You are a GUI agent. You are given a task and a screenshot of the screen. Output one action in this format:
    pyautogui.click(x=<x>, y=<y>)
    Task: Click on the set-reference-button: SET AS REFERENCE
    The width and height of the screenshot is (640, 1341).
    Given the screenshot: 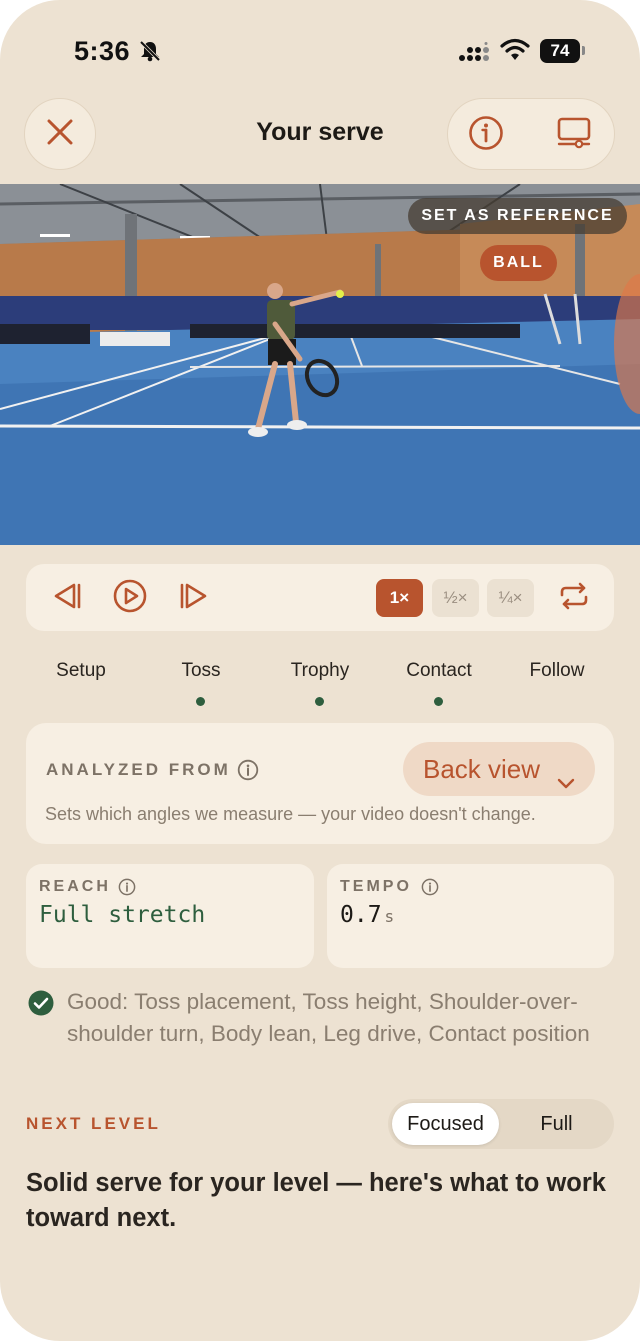 What is the action you would take?
    pyautogui.click(x=517, y=216)
    